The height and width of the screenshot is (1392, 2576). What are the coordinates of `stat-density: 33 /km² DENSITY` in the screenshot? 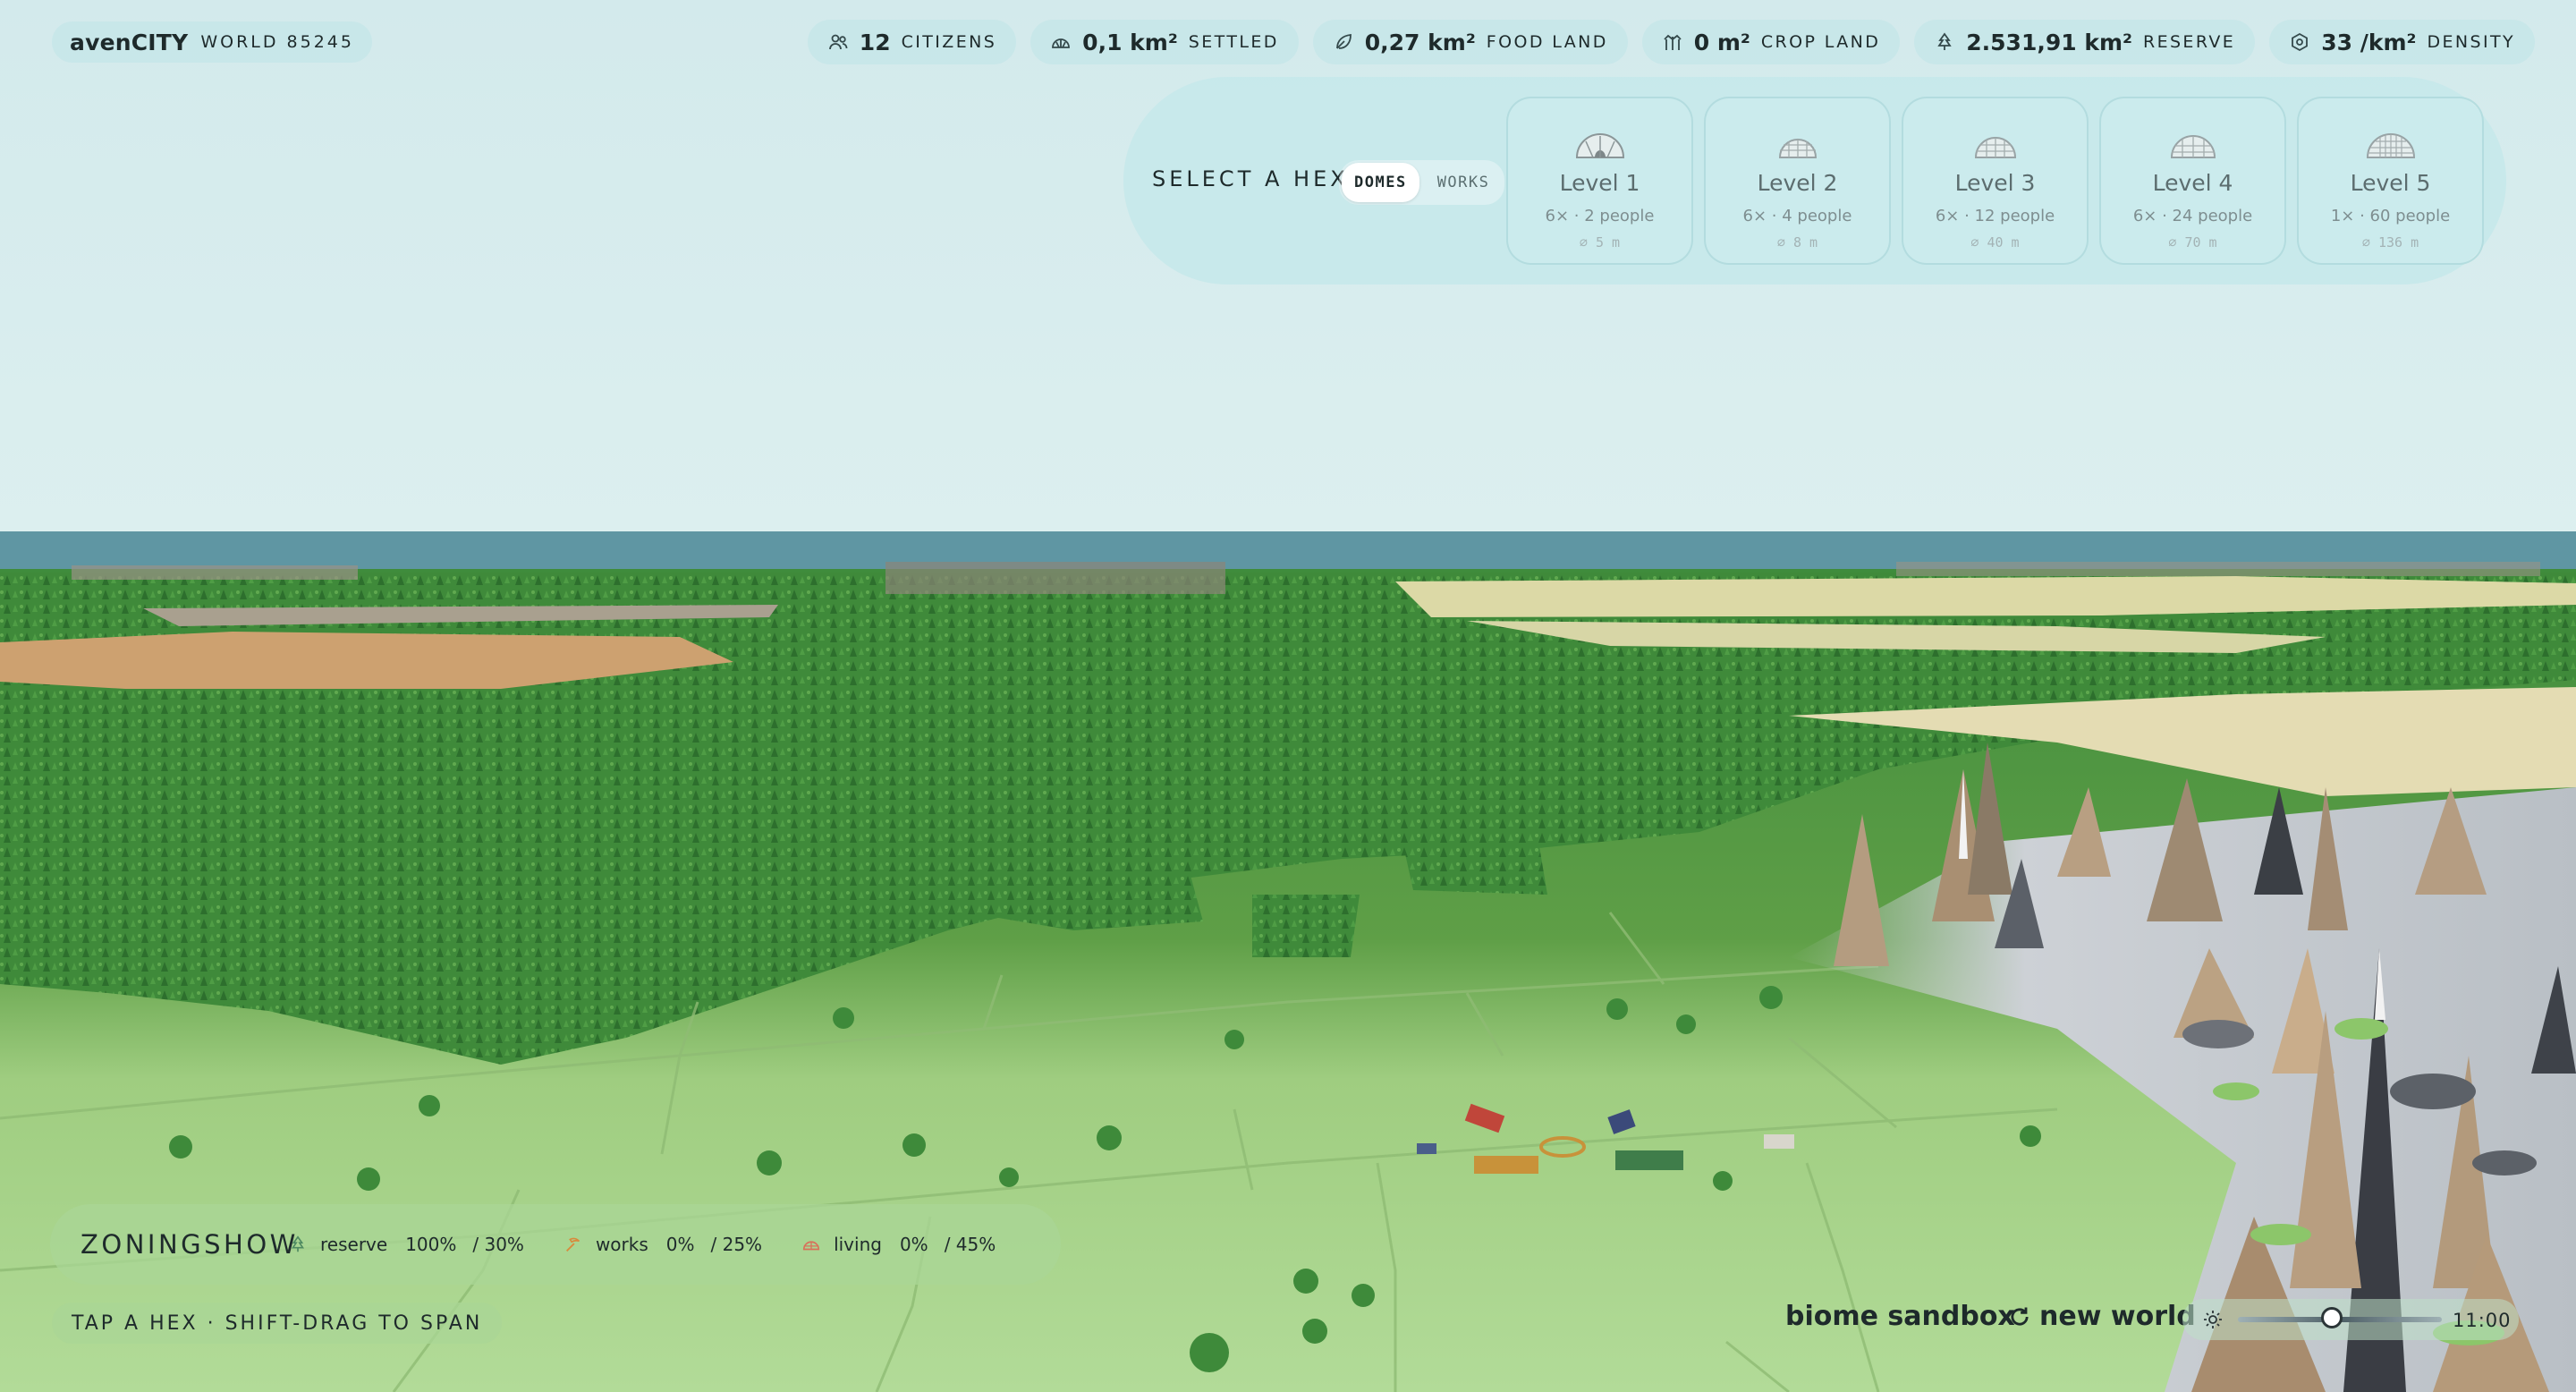 It's located at (2402, 42).